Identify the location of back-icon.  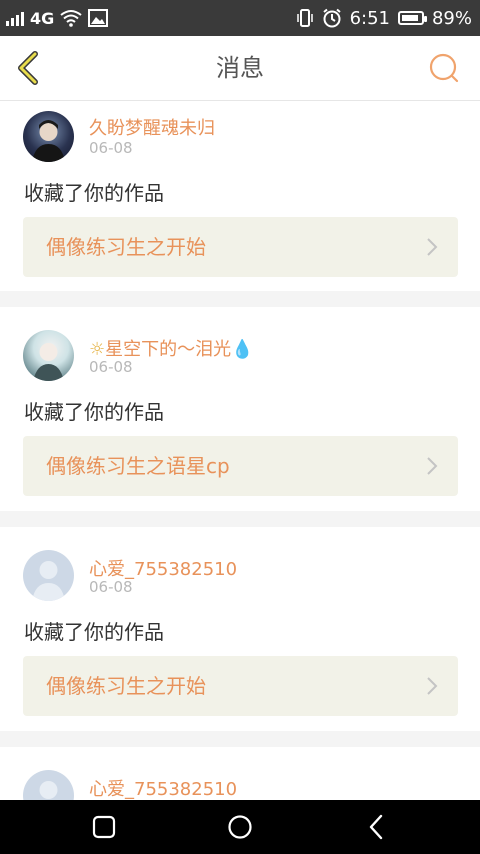
(377, 827).